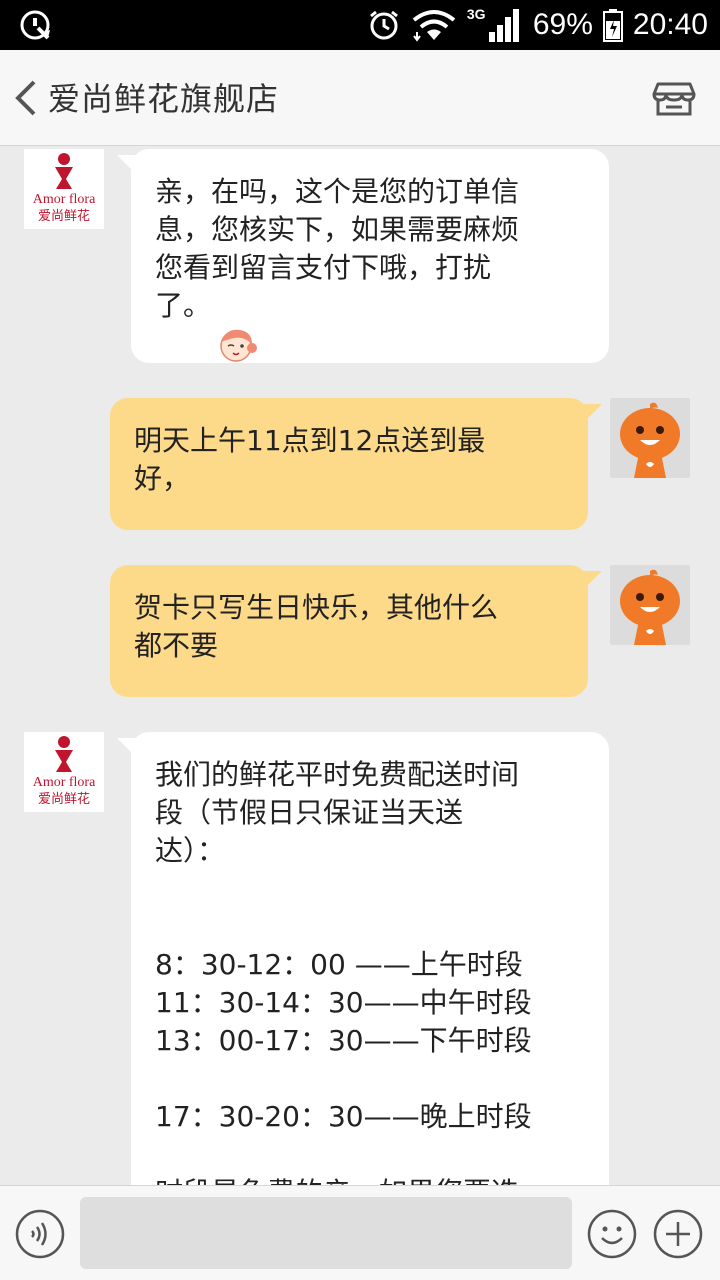  Describe the element at coordinates (239, 345) in the screenshot. I see `cartoon-girl-emoji-icon` at that location.